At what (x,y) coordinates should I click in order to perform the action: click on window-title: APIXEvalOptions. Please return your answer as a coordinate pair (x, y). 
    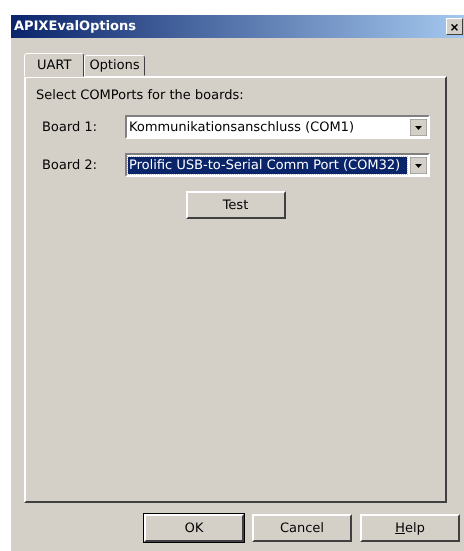
    Looking at the image, I should click on (75, 26).